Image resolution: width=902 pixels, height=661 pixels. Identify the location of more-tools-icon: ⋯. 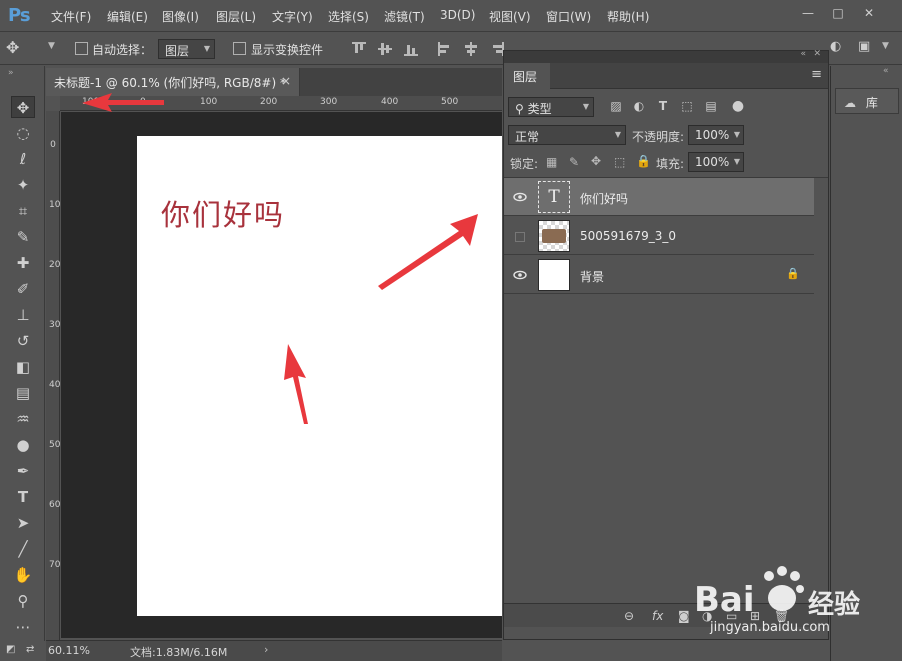
(23, 627).